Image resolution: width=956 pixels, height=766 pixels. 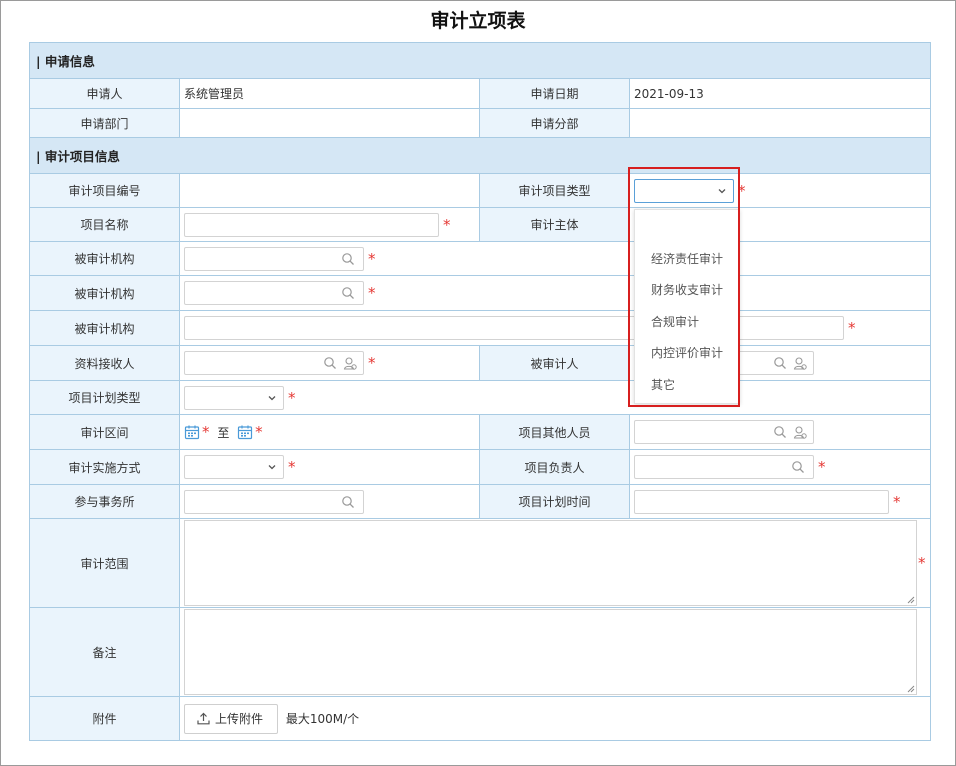 I want to click on scope-label: 审计范围, so click(x=104, y=563).